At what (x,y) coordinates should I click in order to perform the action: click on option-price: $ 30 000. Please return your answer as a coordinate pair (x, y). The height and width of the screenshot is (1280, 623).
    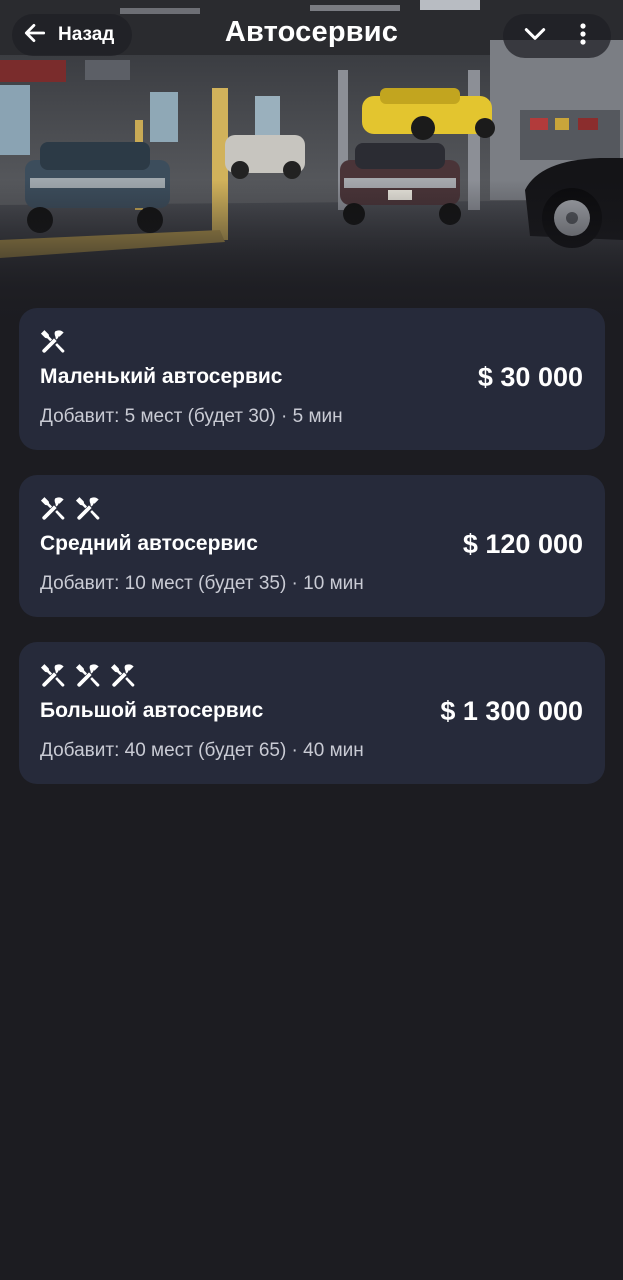
    Looking at the image, I should click on (530, 377).